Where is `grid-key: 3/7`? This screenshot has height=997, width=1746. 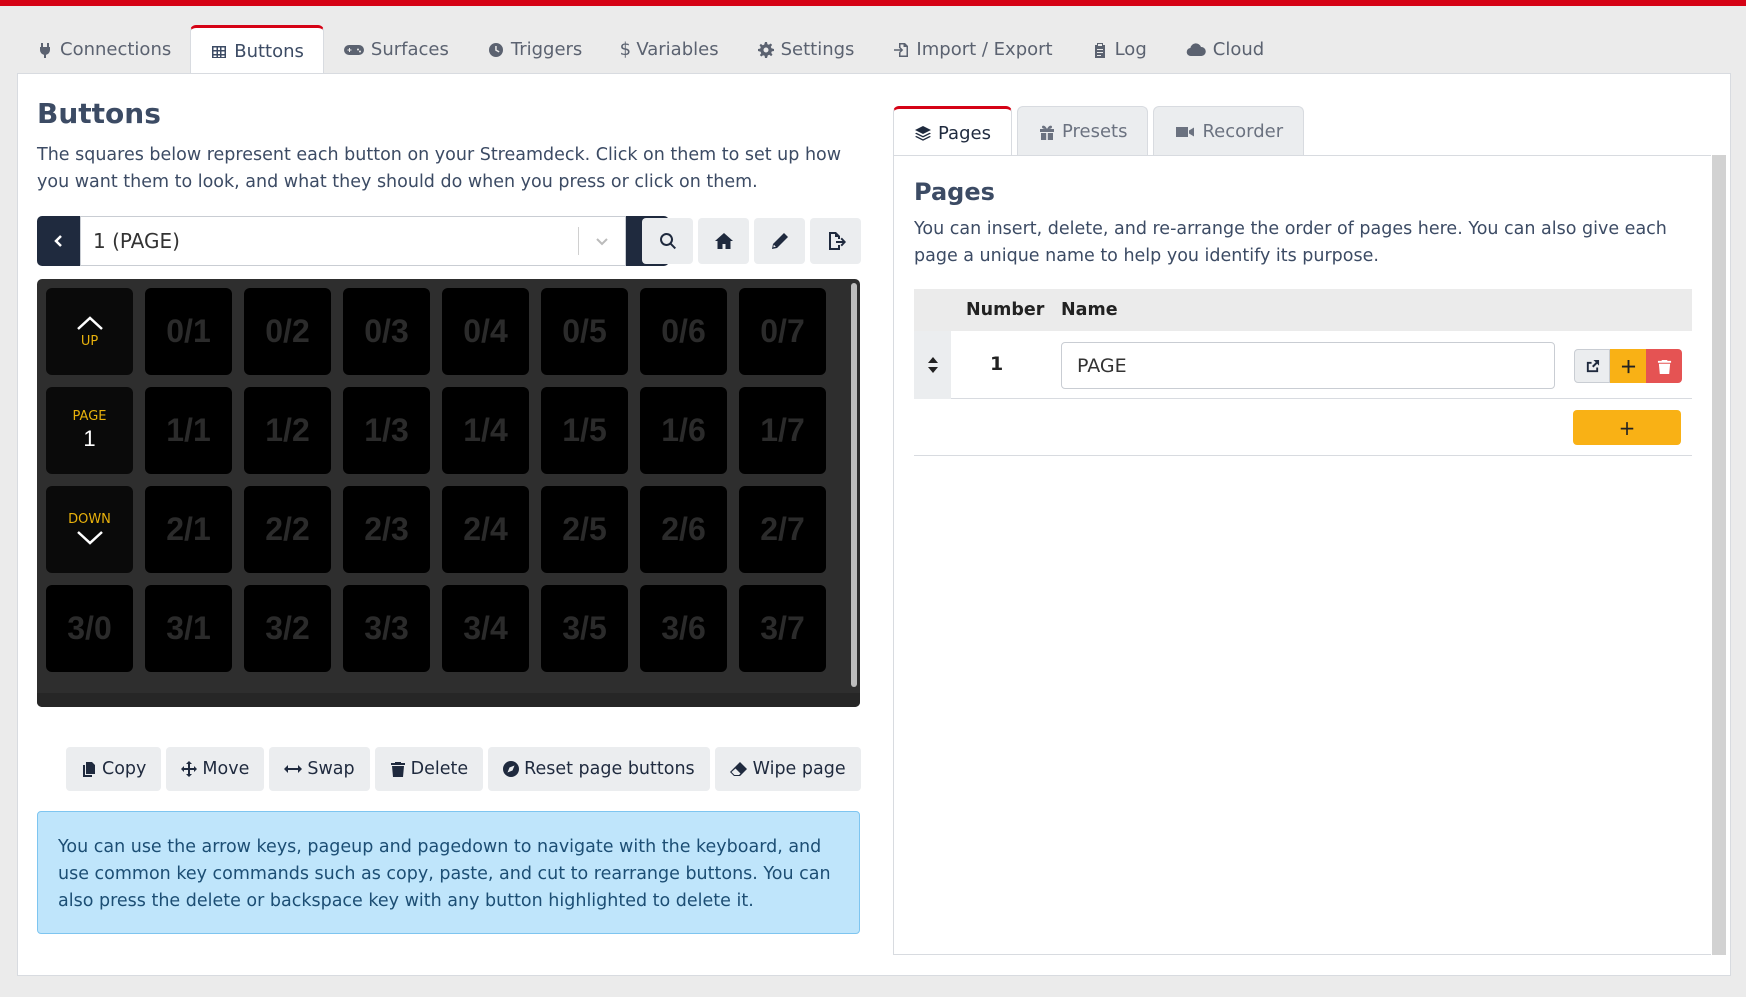 grid-key: 3/7 is located at coordinates (782, 628).